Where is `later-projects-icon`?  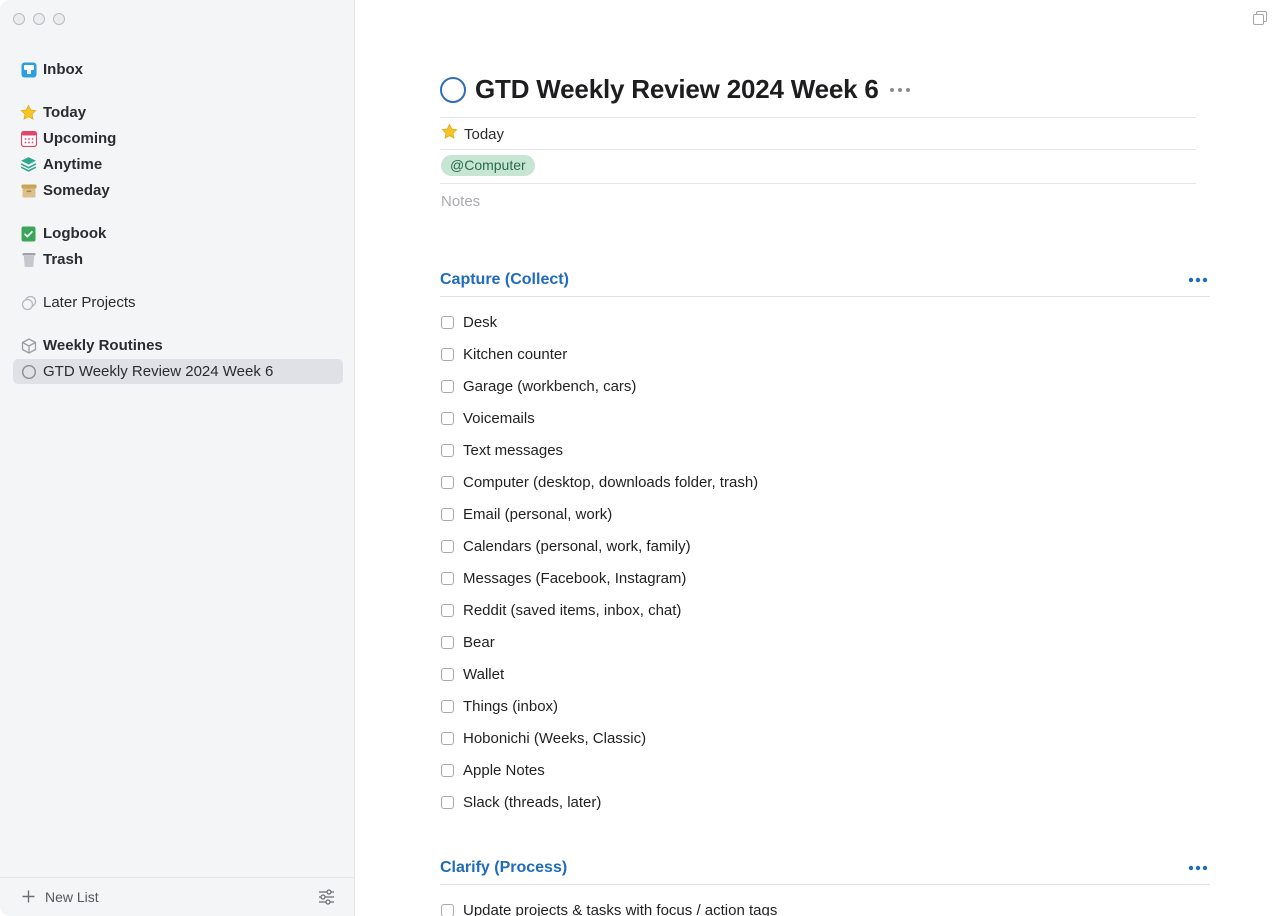
later-projects-icon is located at coordinates (28, 302).